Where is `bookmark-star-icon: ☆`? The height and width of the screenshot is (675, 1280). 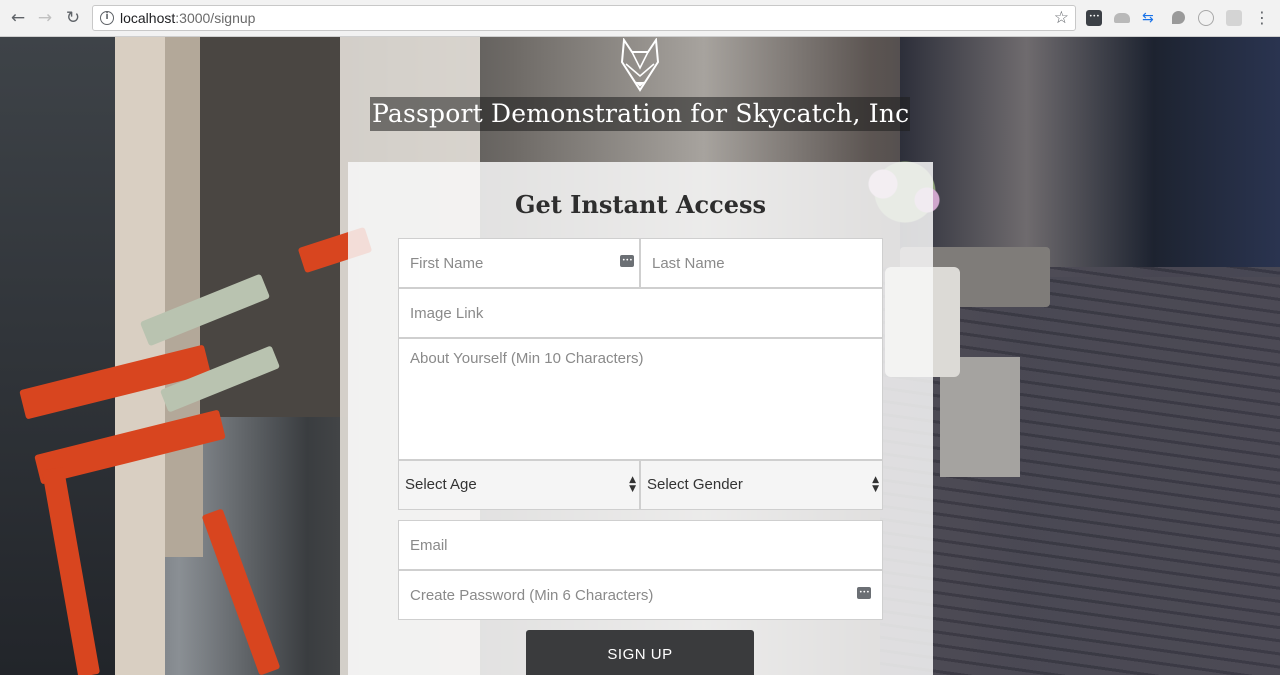
bookmark-star-icon: ☆ is located at coordinates (1061, 18).